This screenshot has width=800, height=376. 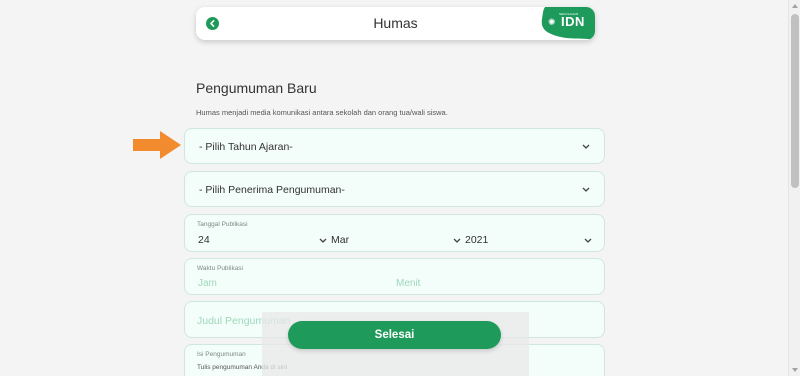 I want to click on month-value: Mar, so click(x=340, y=240).